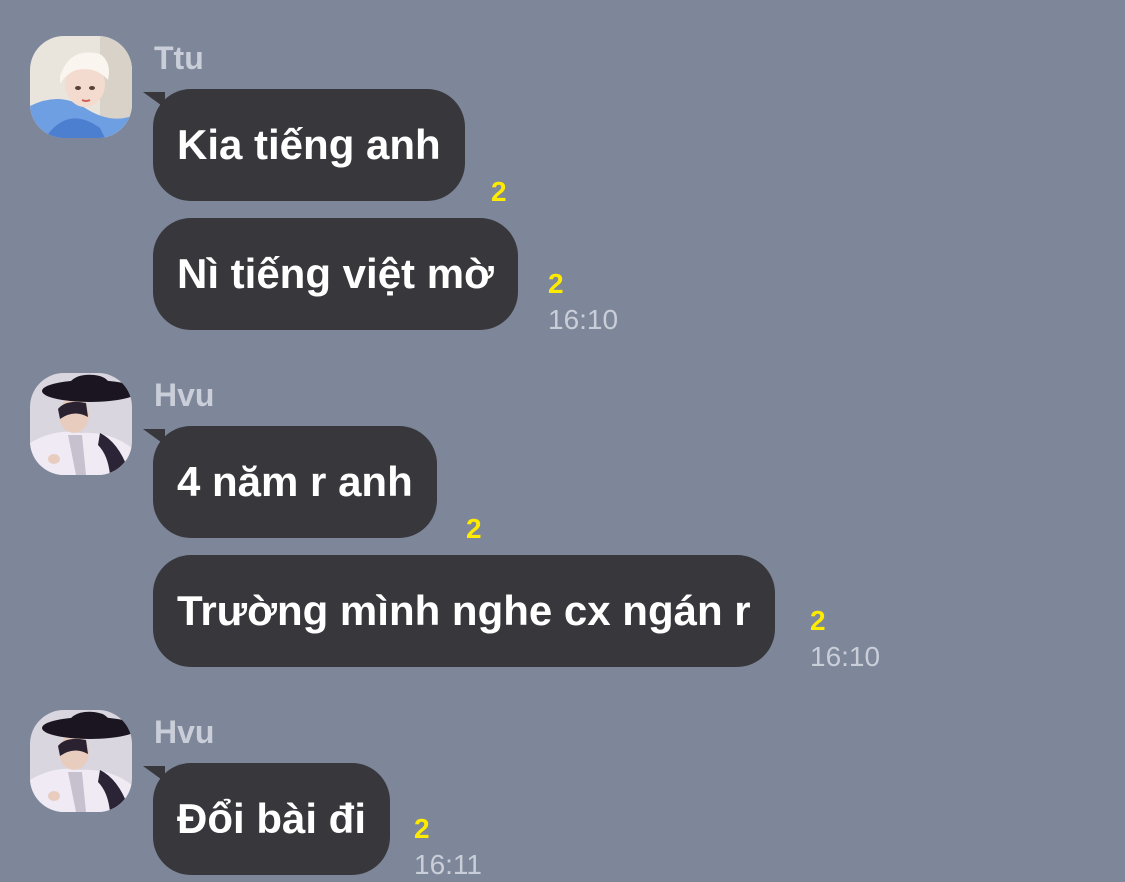 This screenshot has height=882, width=1125. I want to click on message-bubble: Trường mình nghe cx ngán r, so click(464, 611).